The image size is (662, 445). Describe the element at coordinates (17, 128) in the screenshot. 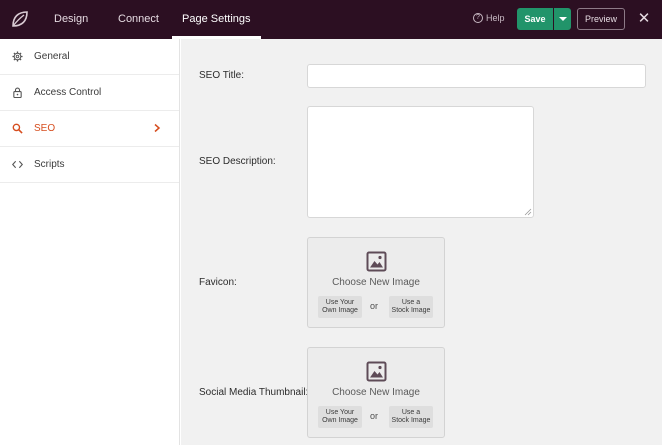

I see `search-icon` at that location.